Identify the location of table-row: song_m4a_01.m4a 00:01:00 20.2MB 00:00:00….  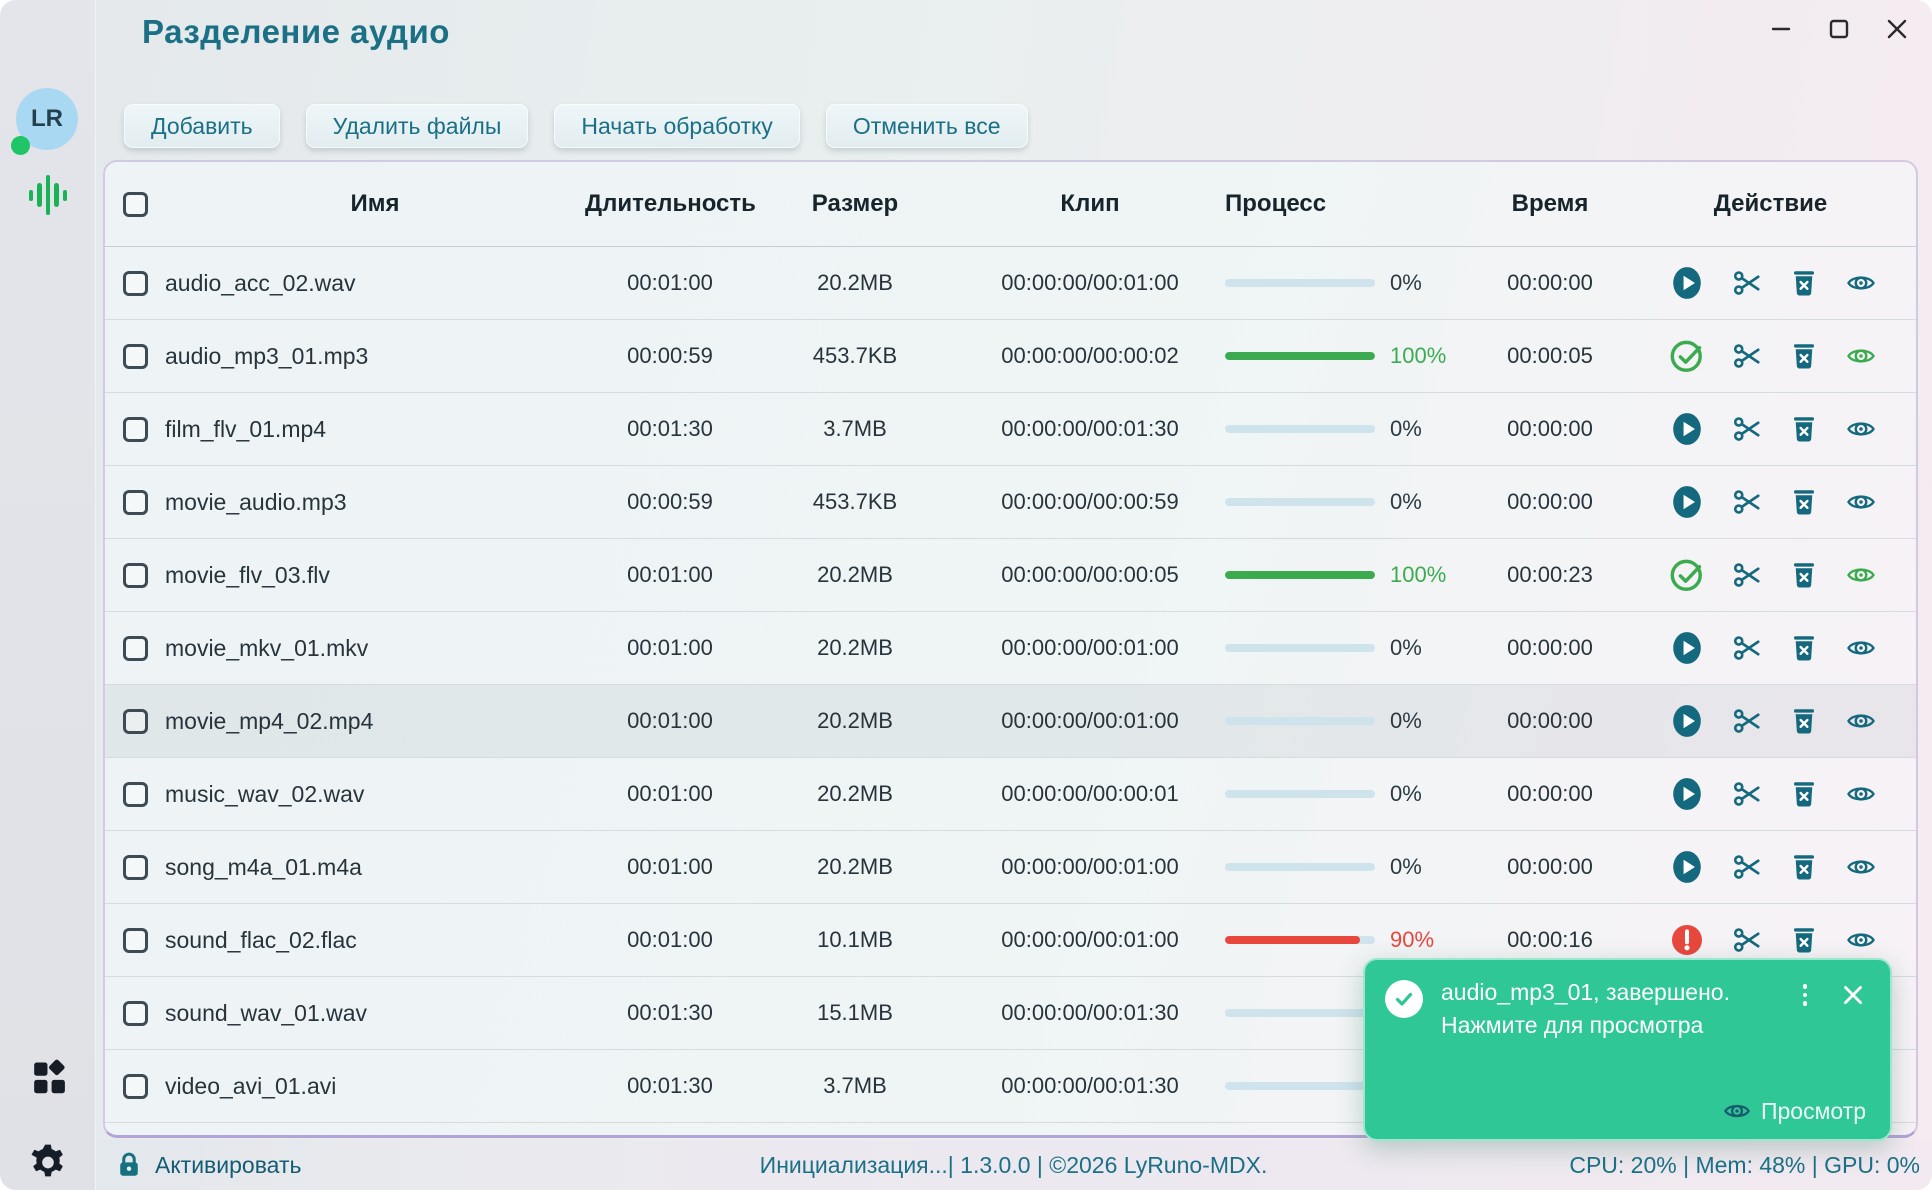
(1010, 866).